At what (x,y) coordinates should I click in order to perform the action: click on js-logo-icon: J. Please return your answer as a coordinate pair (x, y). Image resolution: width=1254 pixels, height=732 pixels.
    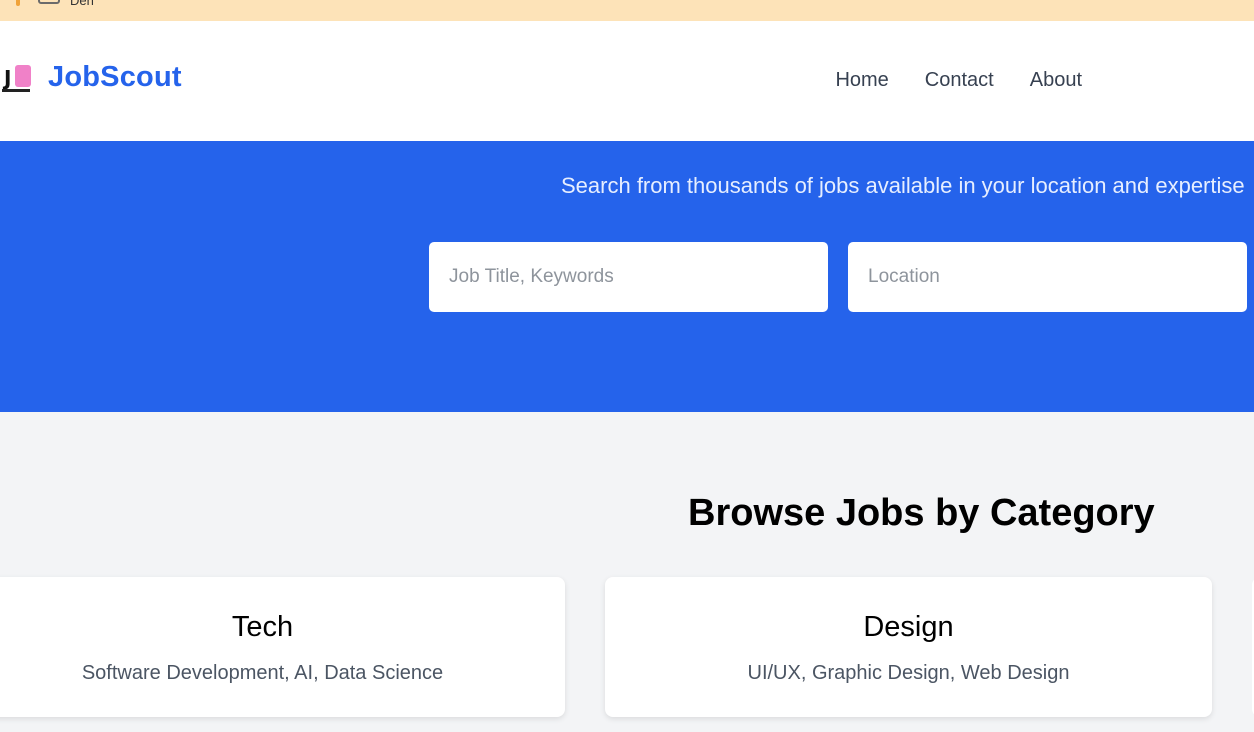
    Looking at the image, I should click on (18, 78).